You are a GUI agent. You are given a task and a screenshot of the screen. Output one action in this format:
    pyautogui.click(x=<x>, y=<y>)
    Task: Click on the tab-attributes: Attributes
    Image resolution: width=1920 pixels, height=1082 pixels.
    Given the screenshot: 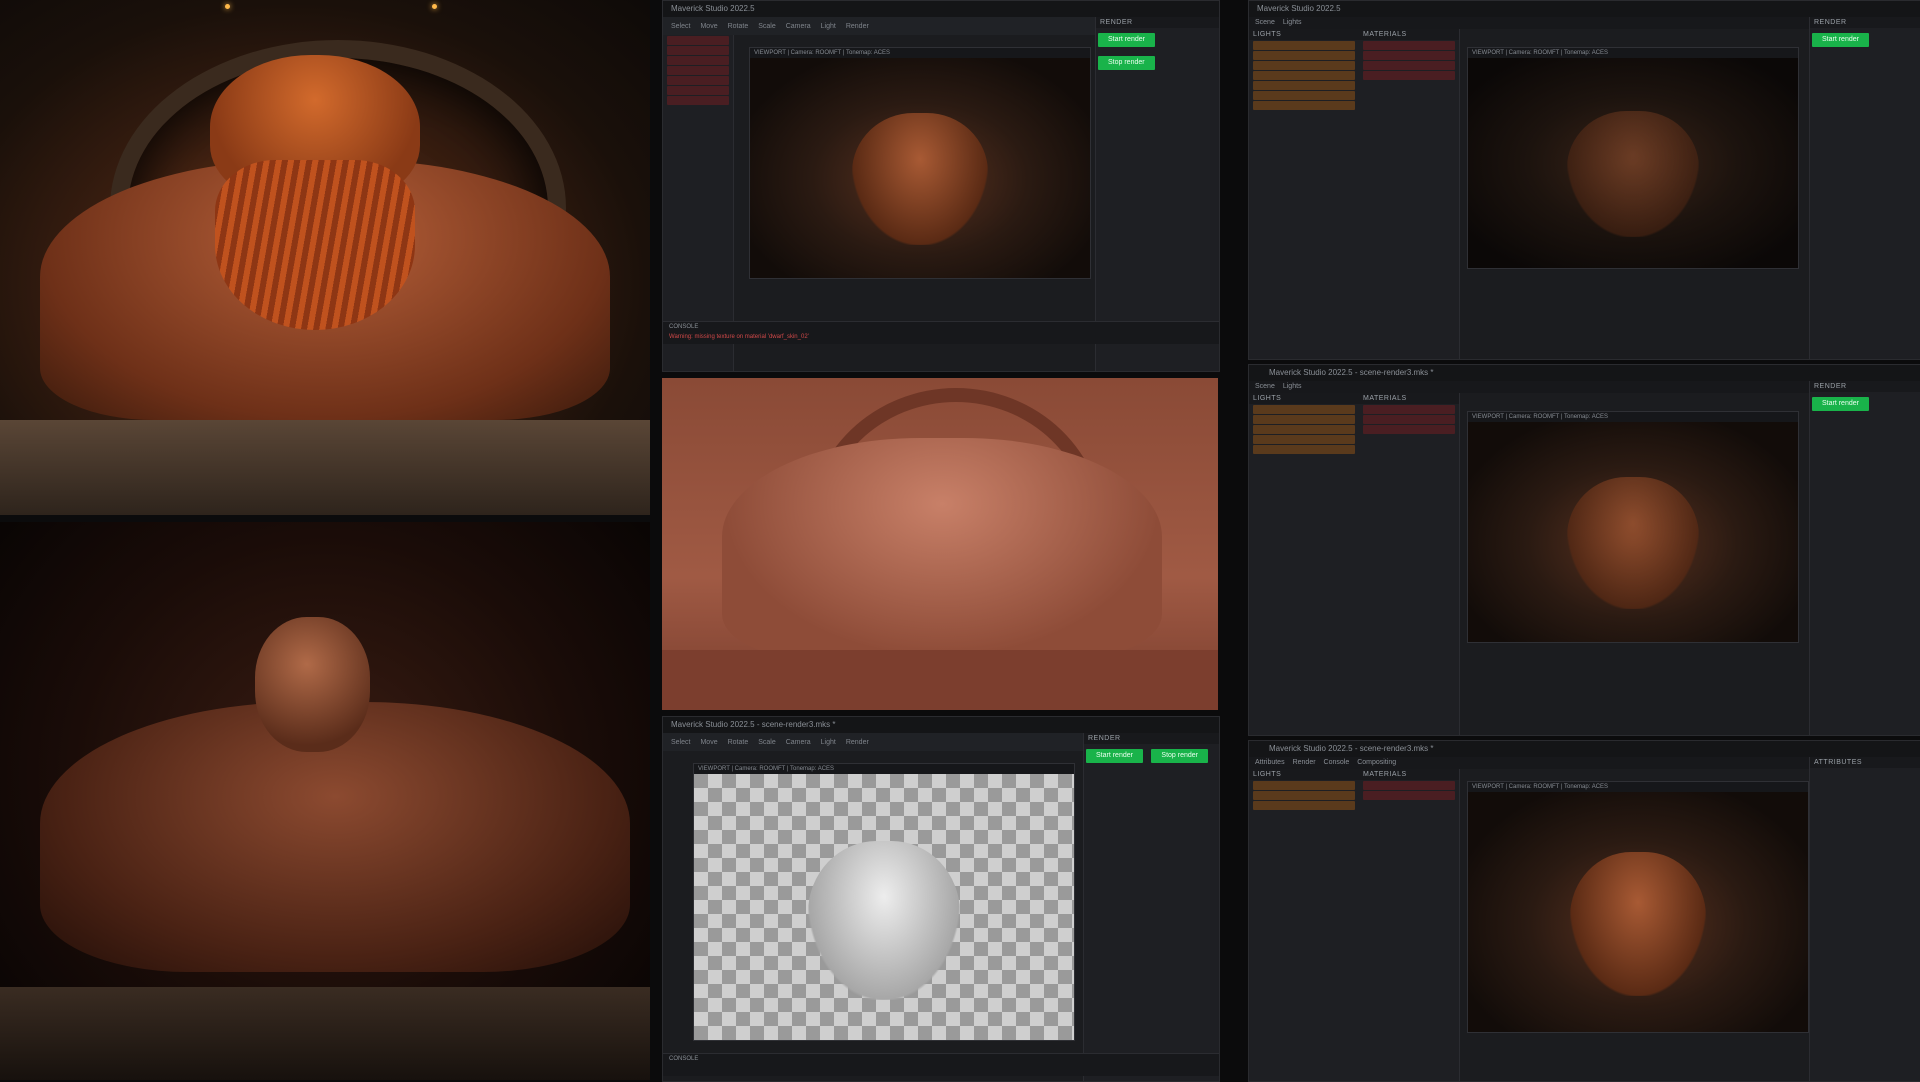 What is the action you would take?
    pyautogui.click(x=1270, y=763)
    